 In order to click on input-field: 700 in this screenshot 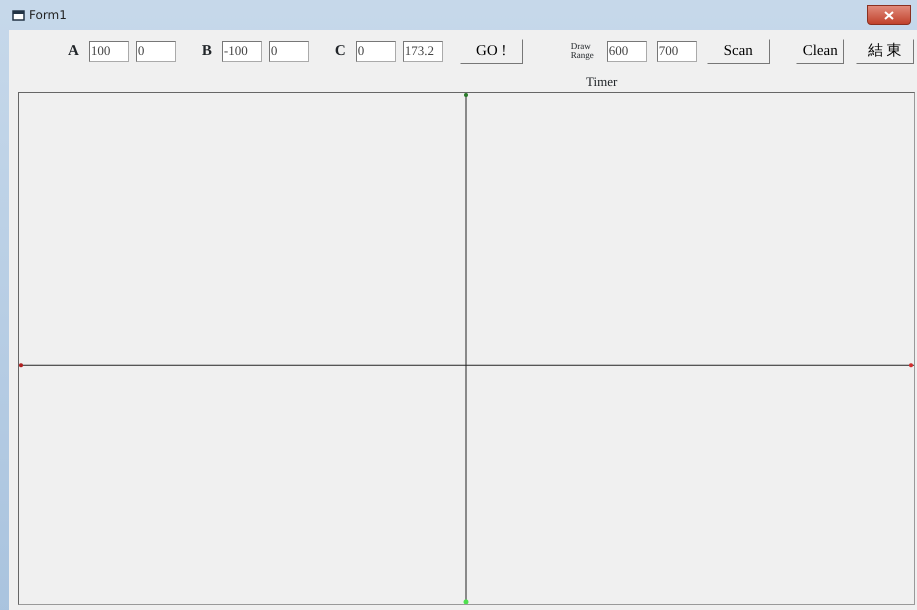, I will do `click(676, 51)`.